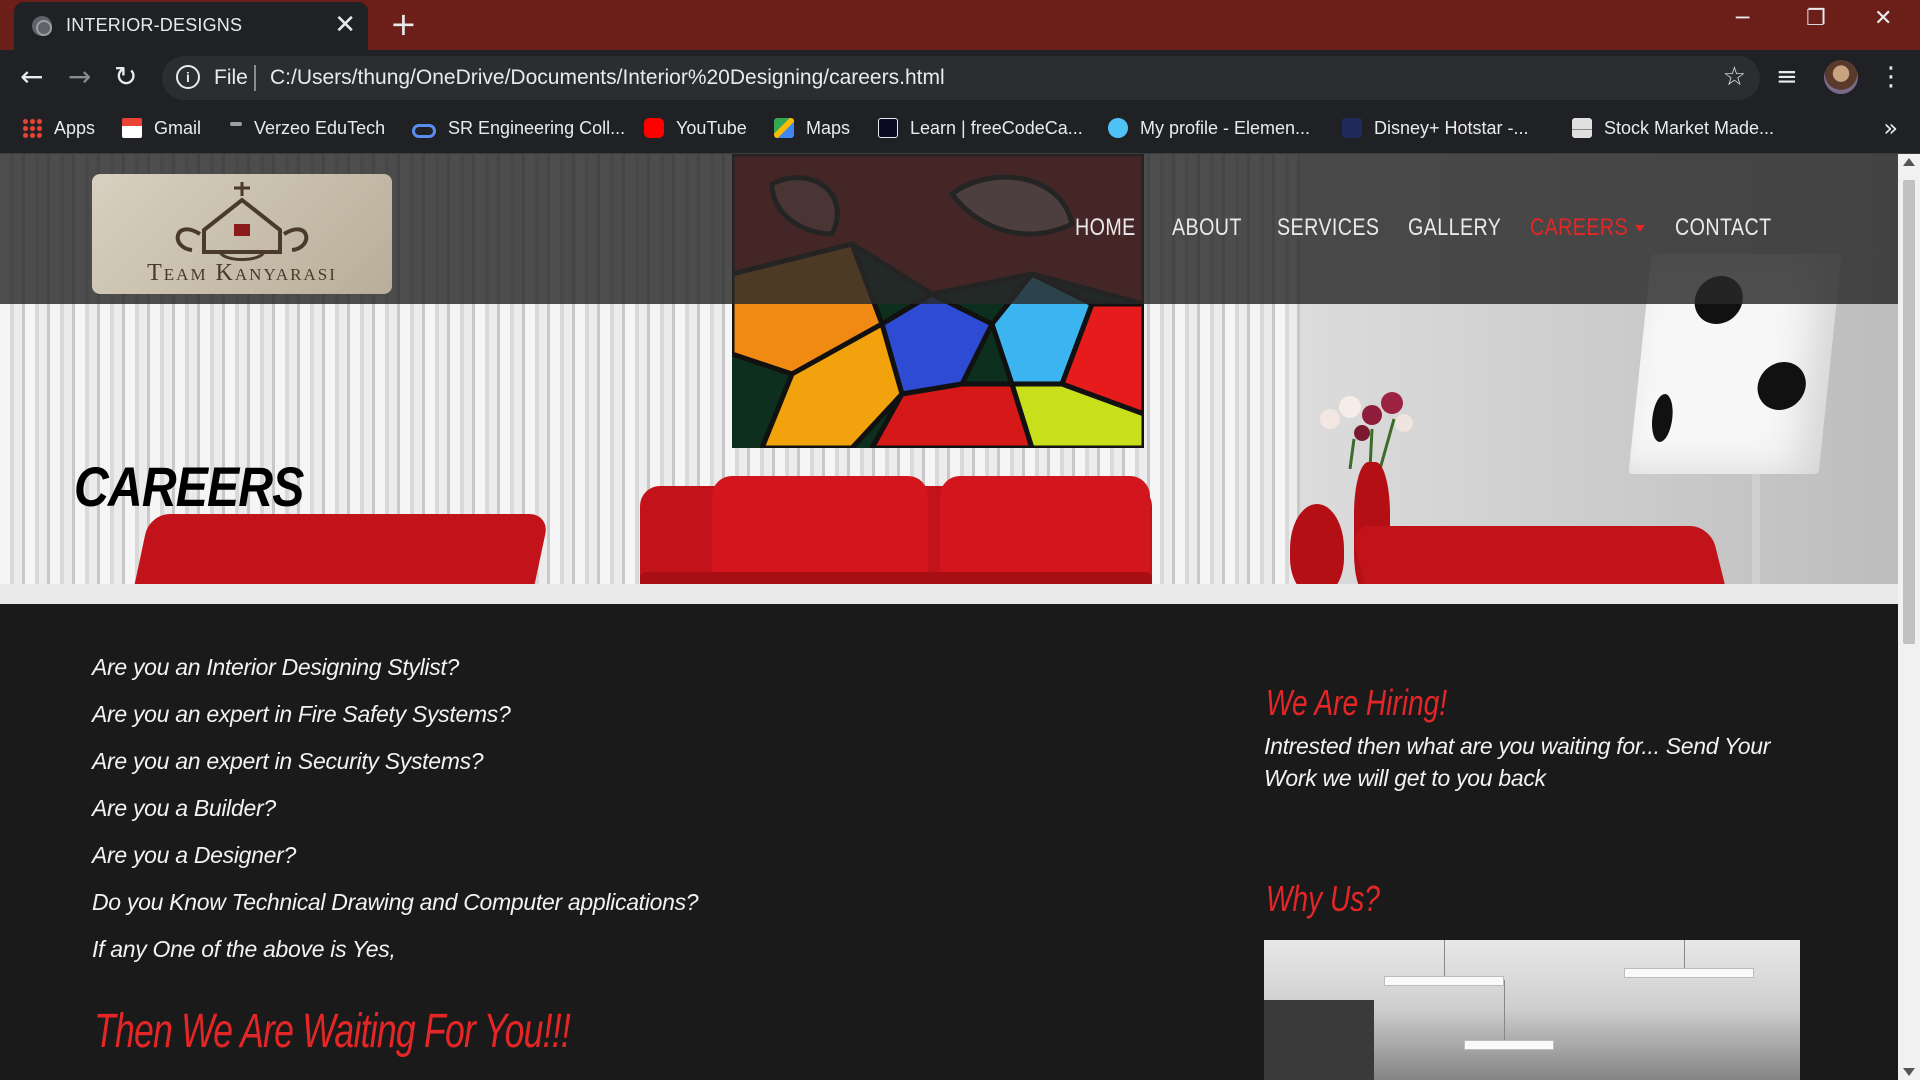 The width and height of the screenshot is (1920, 1080). Describe the element at coordinates (828, 128) in the screenshot. I see `bookmark-label: Maps` at that location.